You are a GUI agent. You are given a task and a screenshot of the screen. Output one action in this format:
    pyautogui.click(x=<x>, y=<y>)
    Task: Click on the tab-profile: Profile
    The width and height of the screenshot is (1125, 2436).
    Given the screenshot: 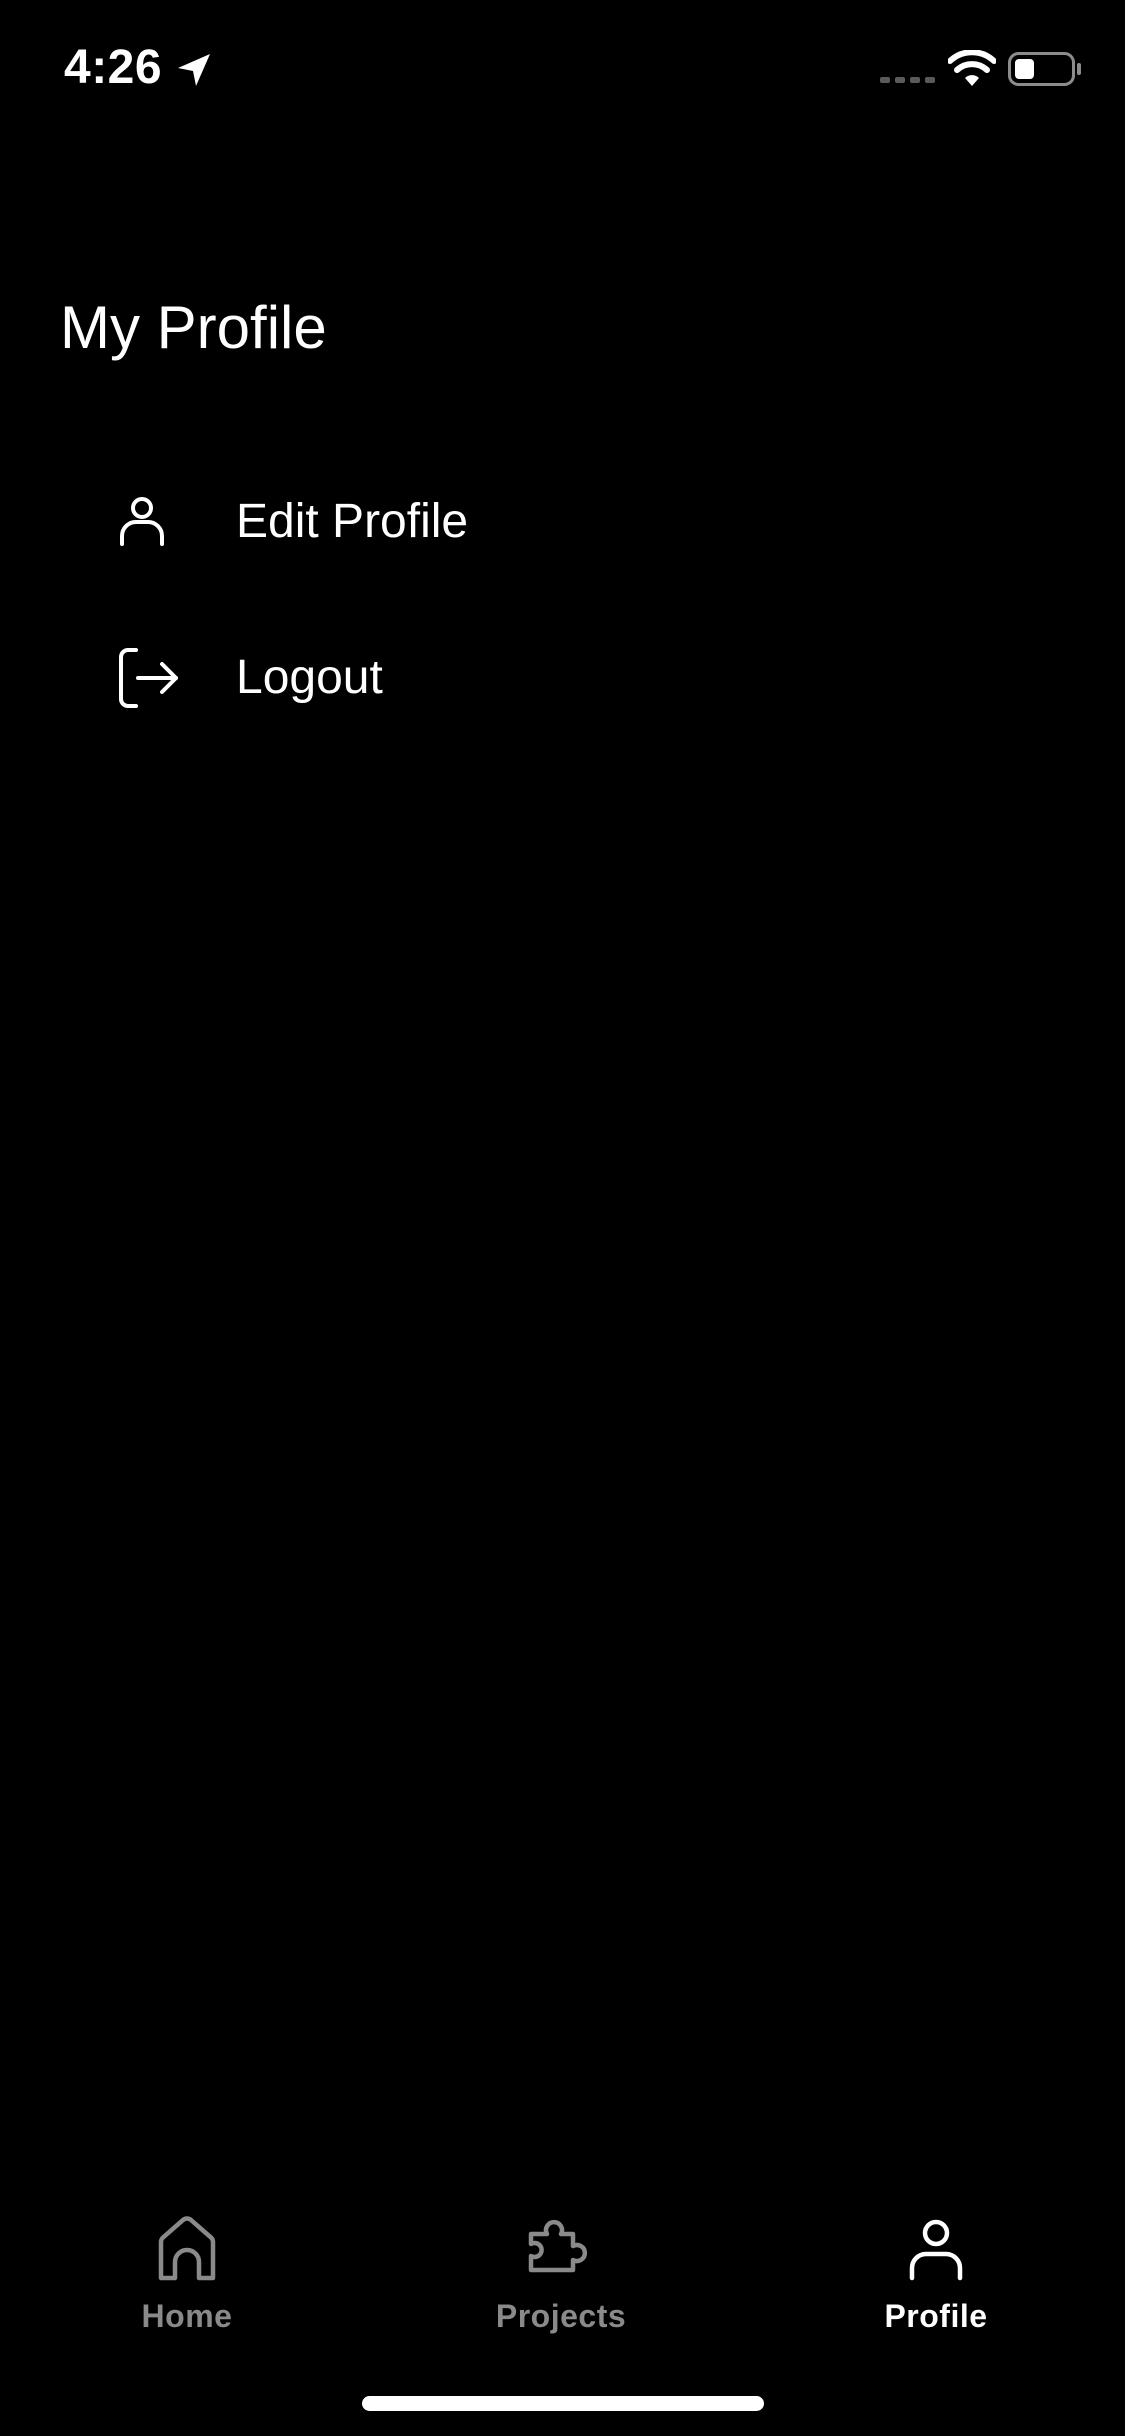 What is the action you would take?
    pyautogui.click(x=936, y=2270)
    